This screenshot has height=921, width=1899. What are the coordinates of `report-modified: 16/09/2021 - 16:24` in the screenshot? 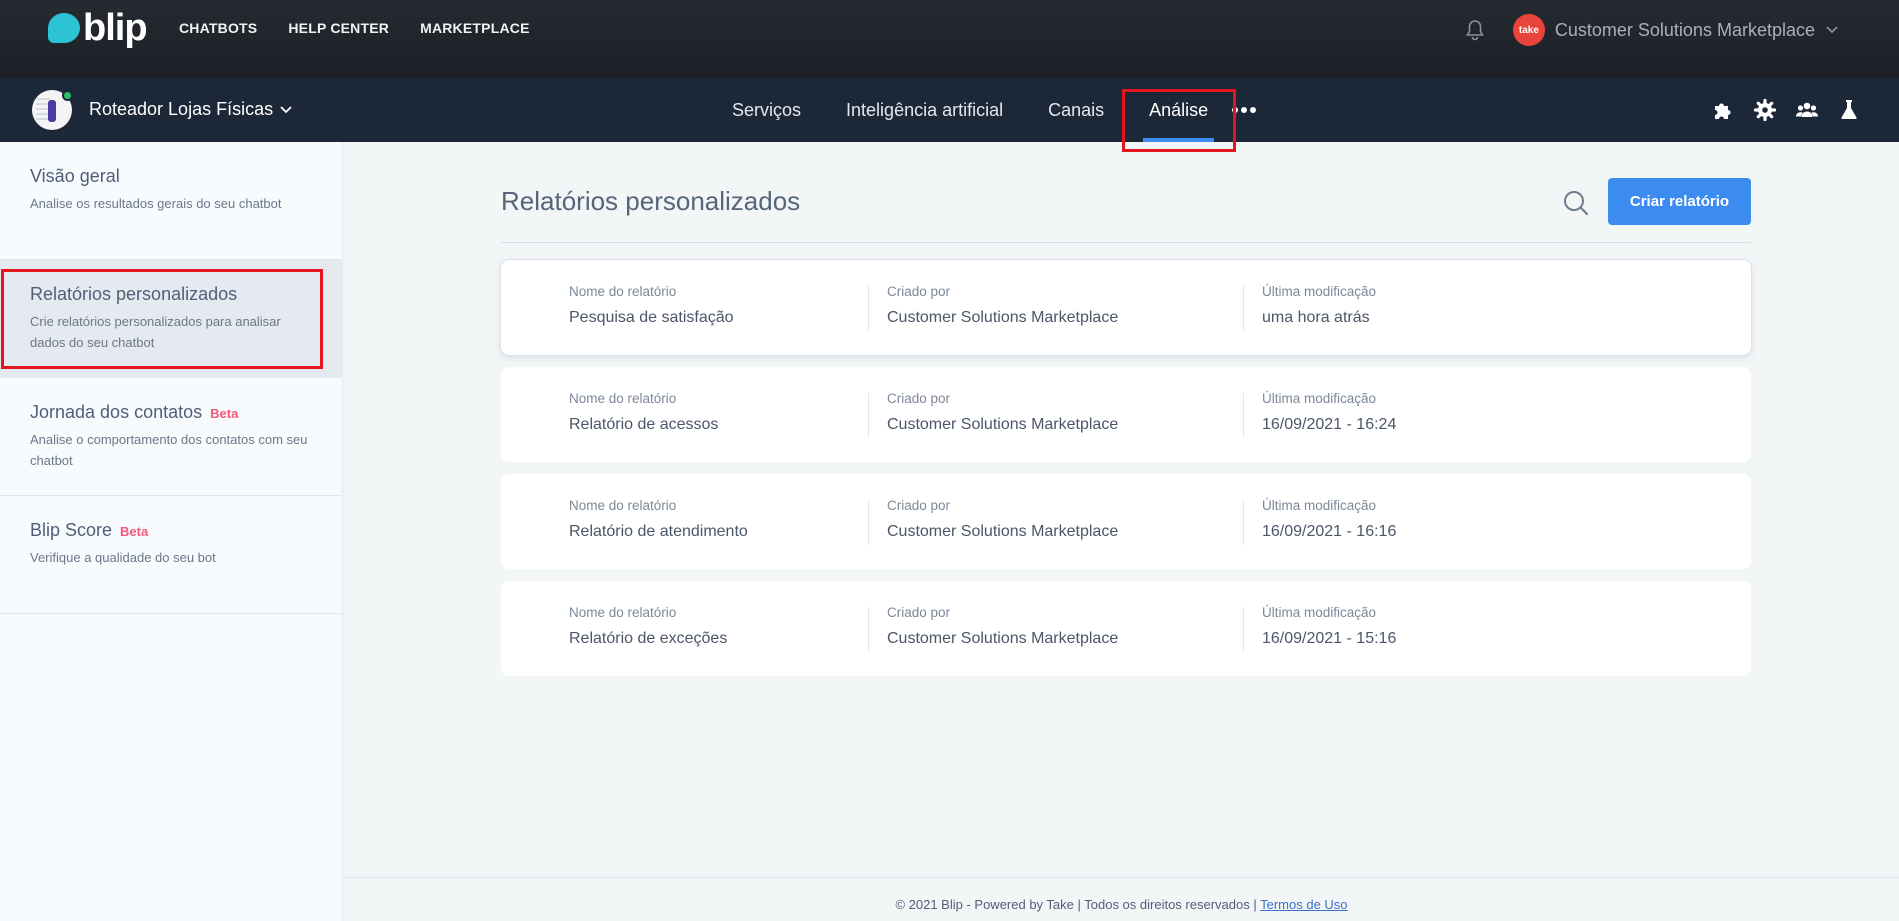 It's located at (1329, 424).